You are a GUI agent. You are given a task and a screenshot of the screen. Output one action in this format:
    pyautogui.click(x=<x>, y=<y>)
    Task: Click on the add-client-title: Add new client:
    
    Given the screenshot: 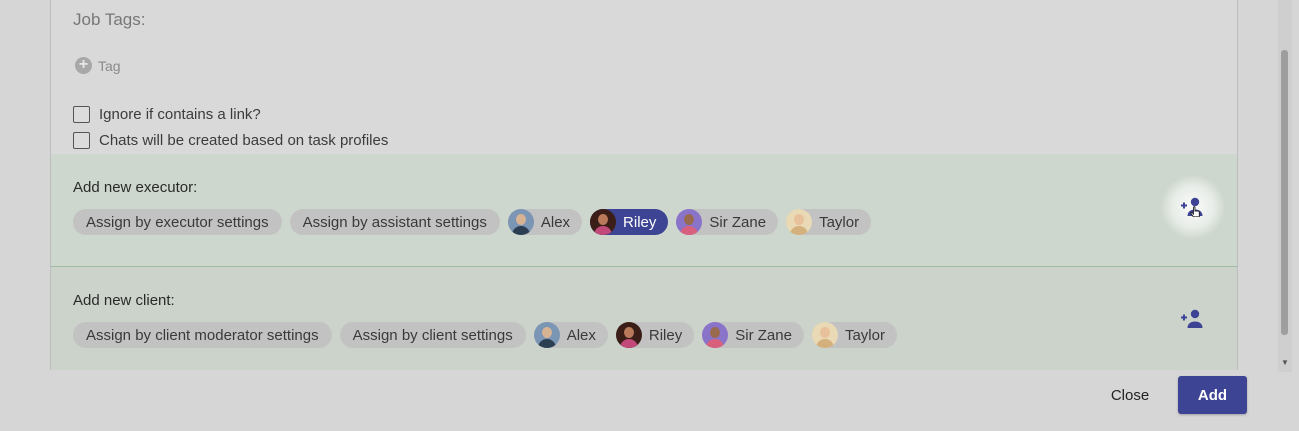 What is the action you would take?
    pyautogui.click(x=124, y=300)
    